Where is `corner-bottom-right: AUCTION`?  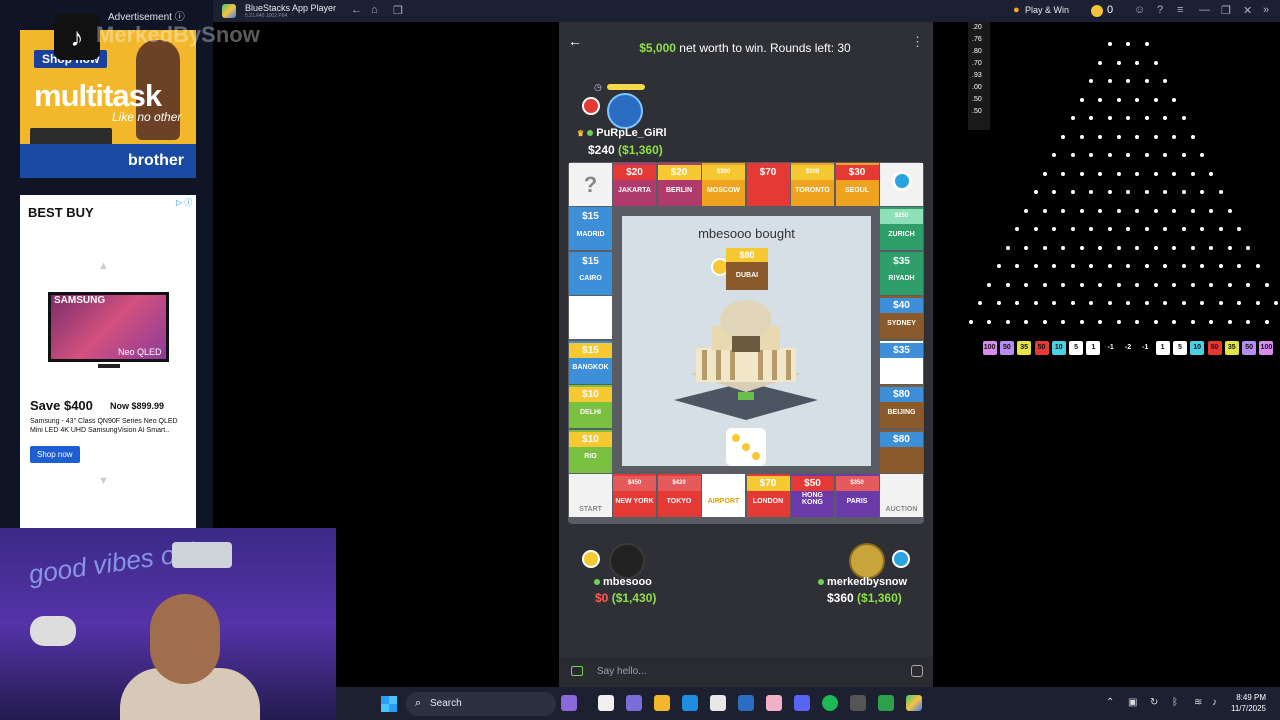
corner-bottom-right: AUCTION is located at coordinates (901, 495).